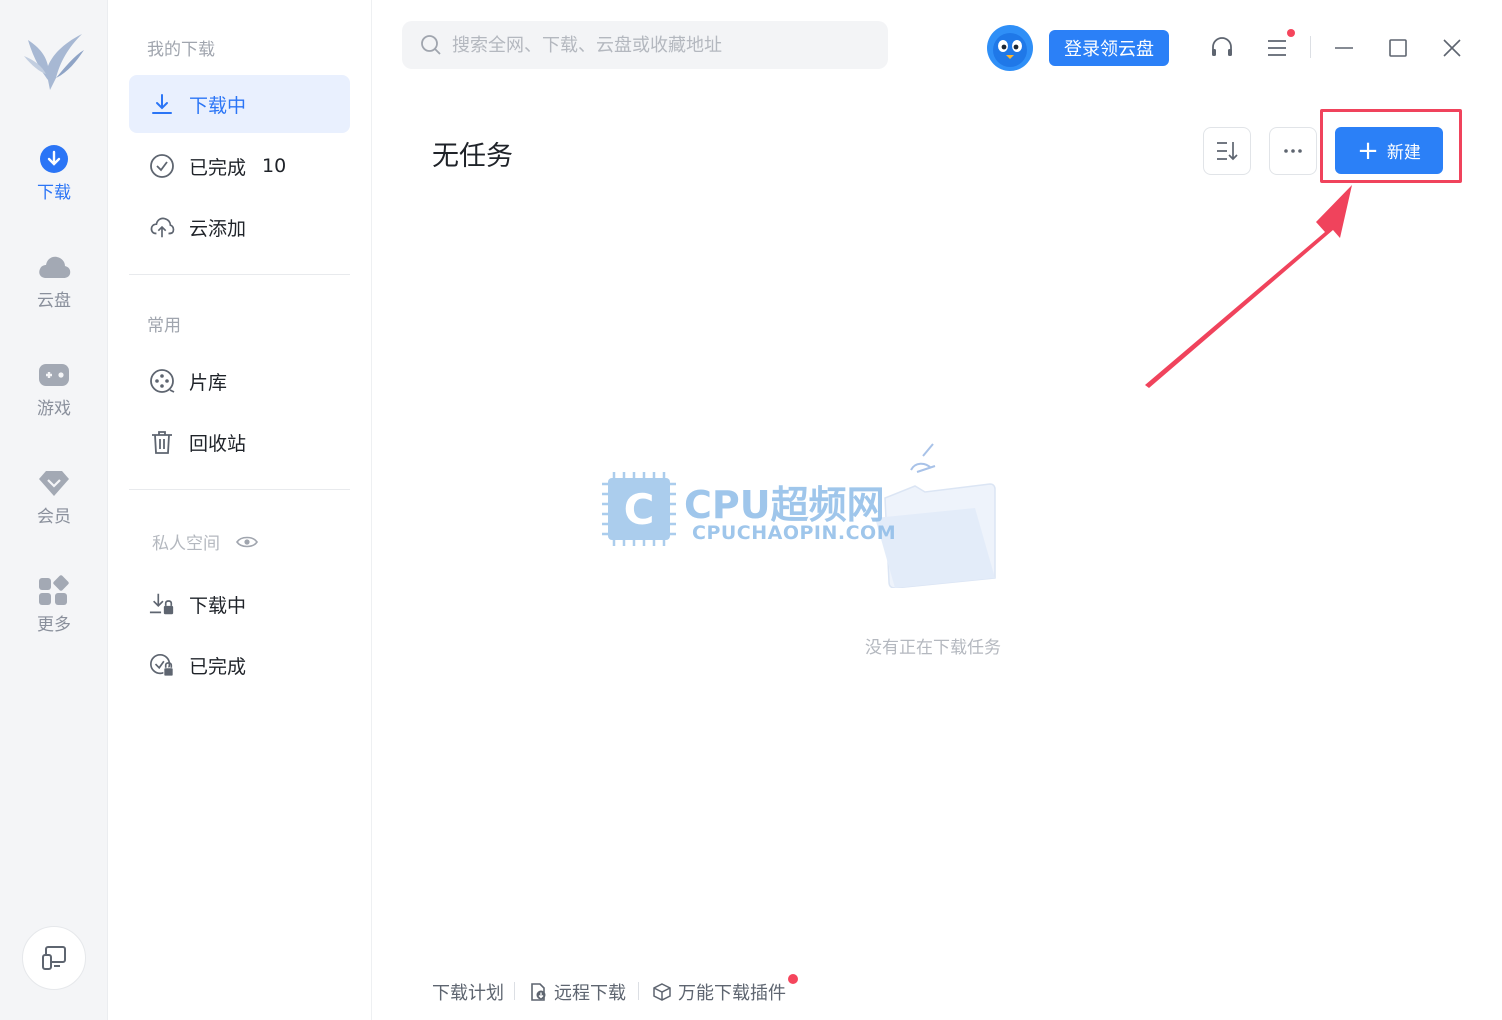 This screenshot has height=1020, width=1502. Describe the element at coordinates (162, 166) in the screenshot. I see `check-circle-icon` at that location.